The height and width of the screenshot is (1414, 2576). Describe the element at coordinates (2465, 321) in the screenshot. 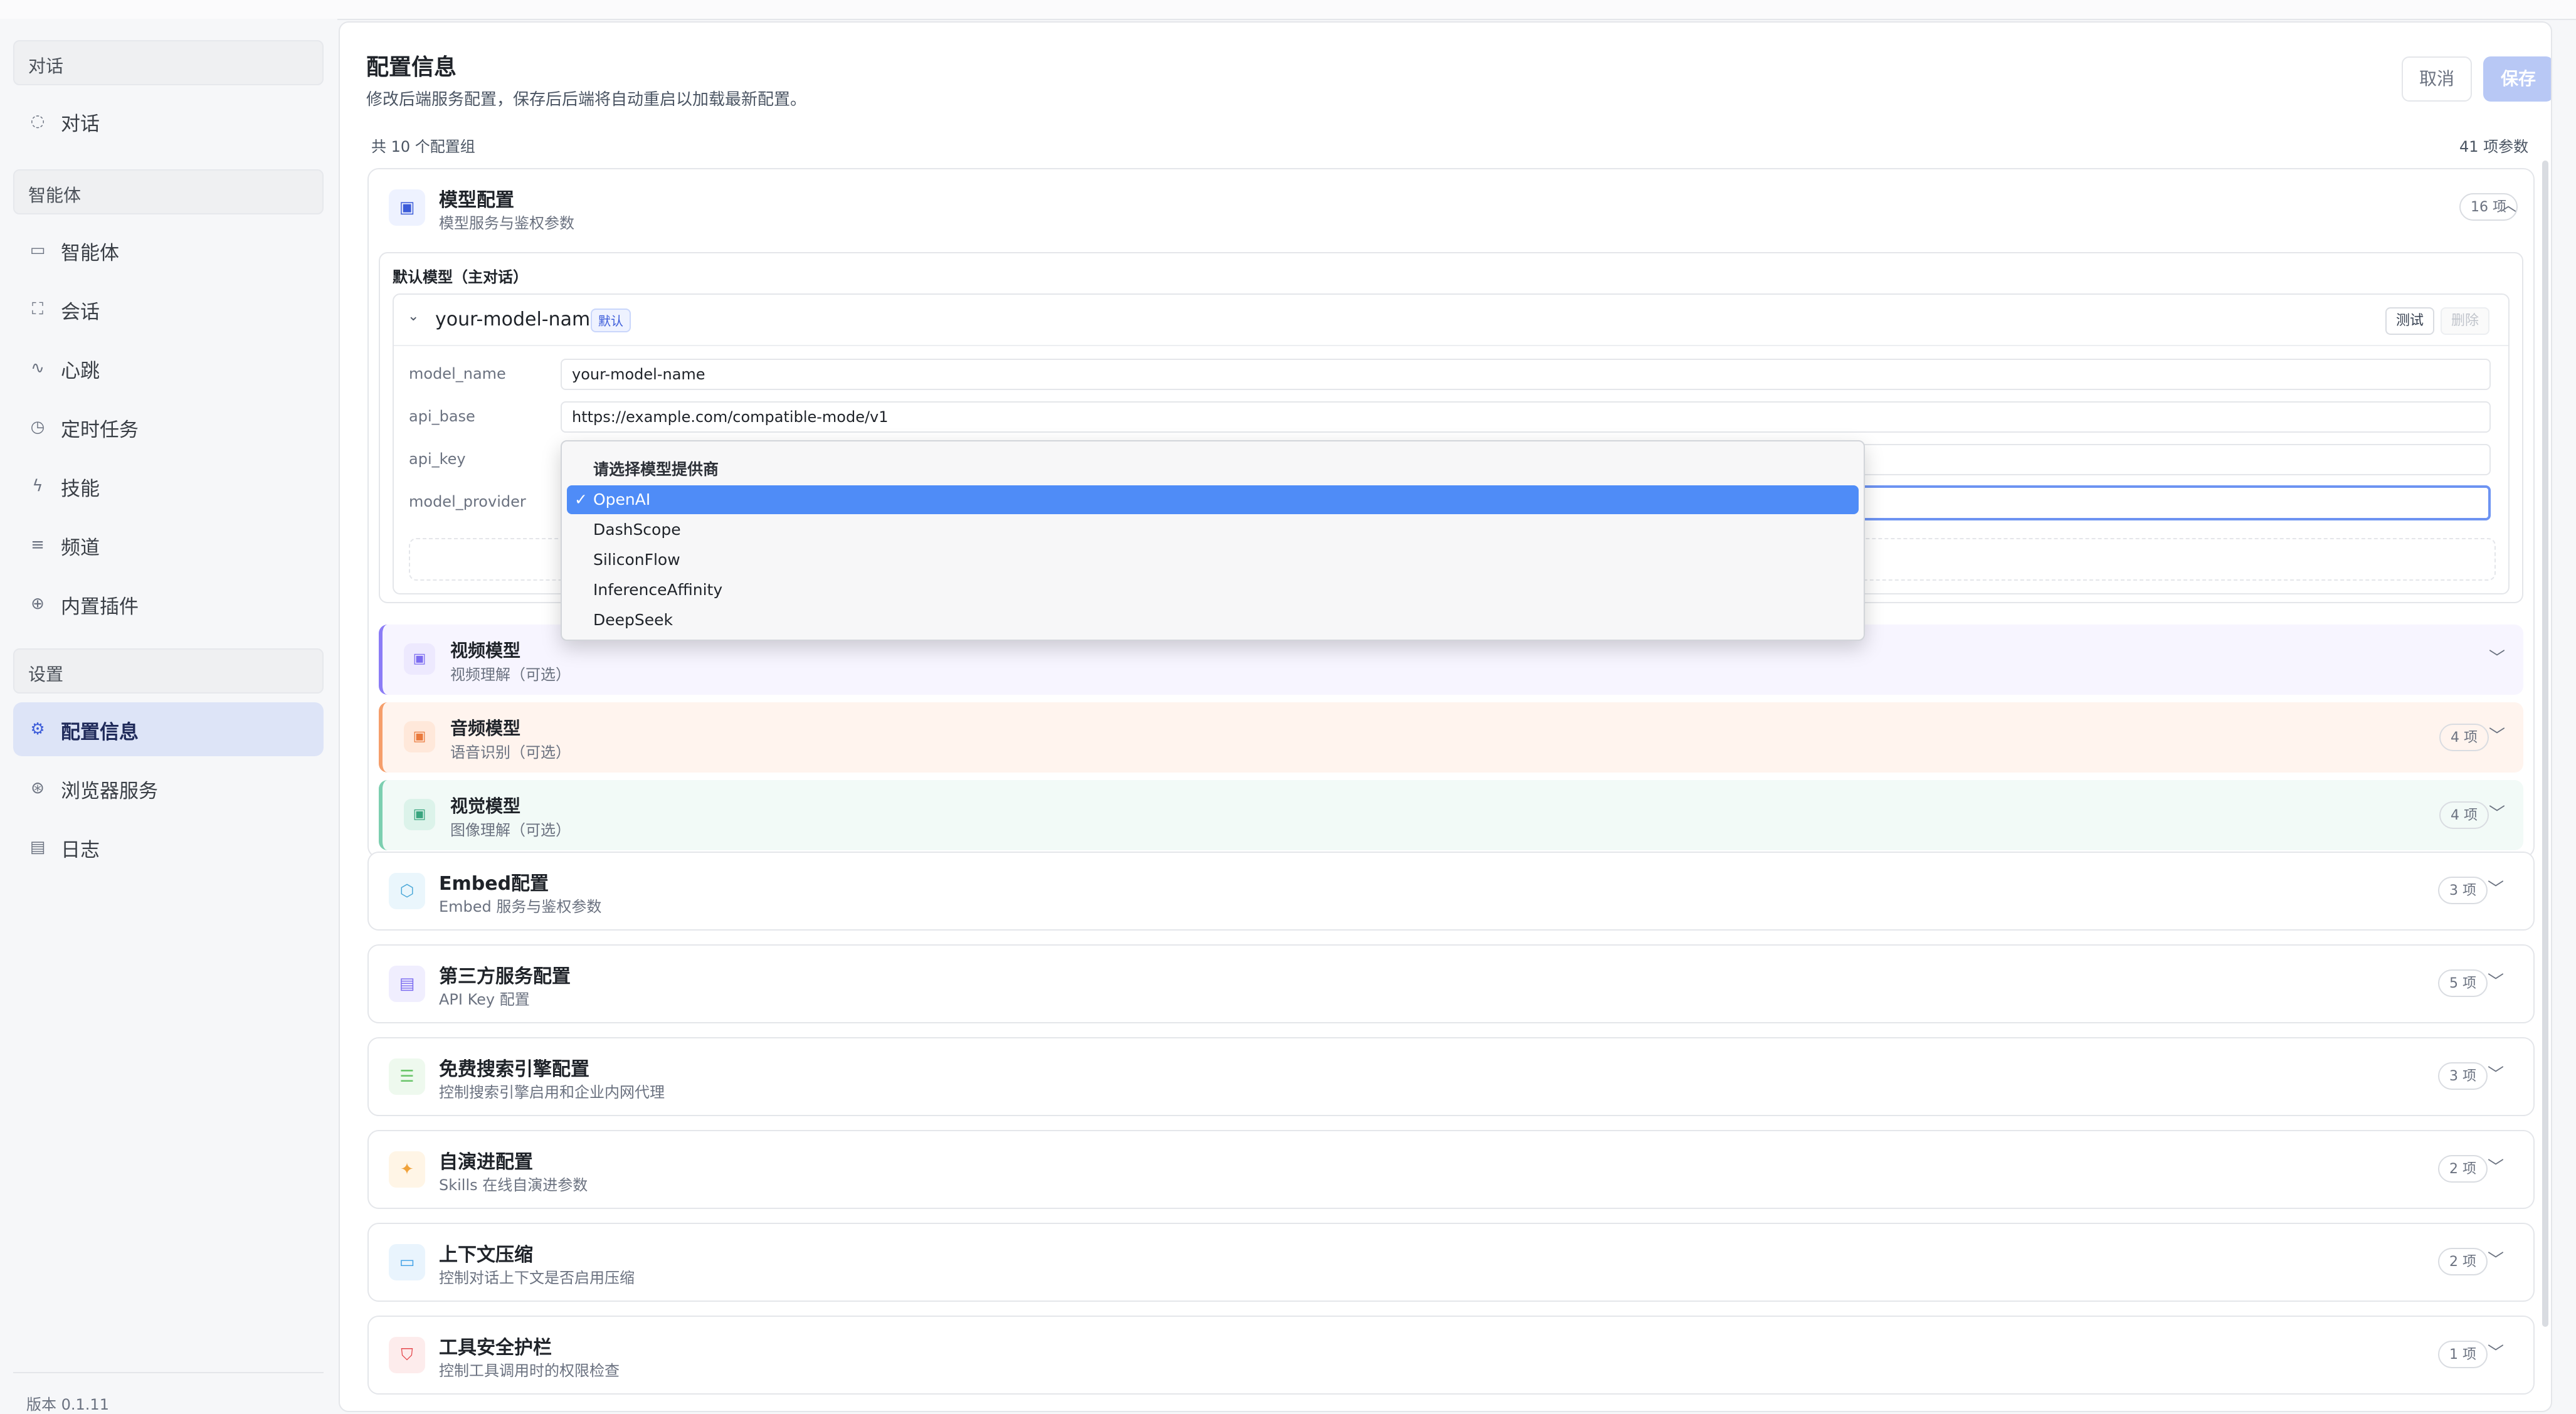

I see `delete-button: 删除` at that location.